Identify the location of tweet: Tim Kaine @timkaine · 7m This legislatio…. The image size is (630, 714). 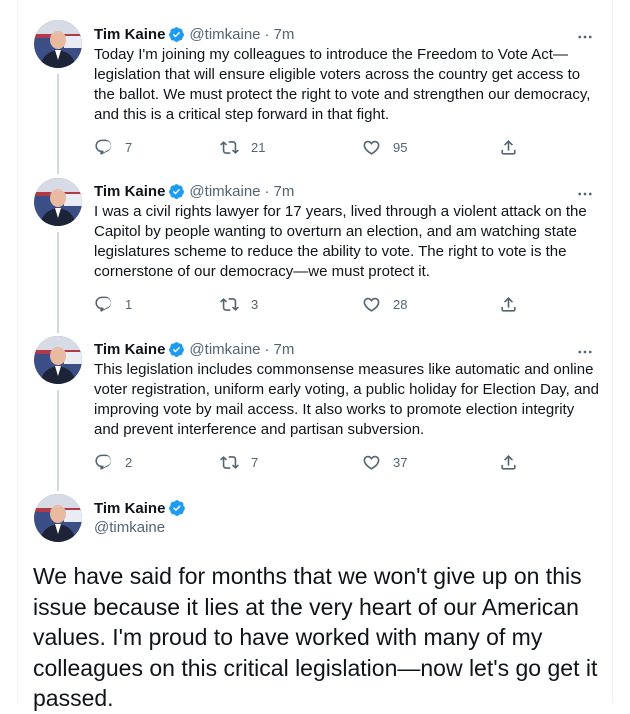
(349, 405).